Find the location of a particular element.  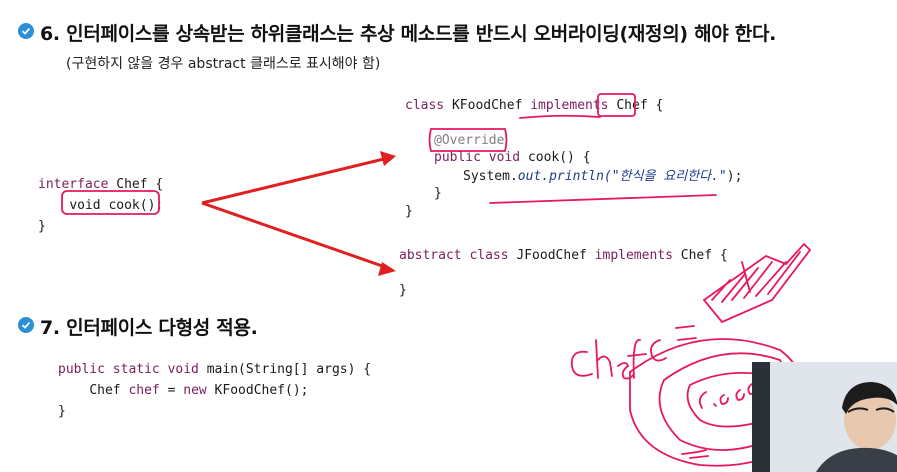

section-6-subtitle: (구현하지 않을 경우 abstract 클래스로 표시해야 함) is located at coordinates (223, 64).